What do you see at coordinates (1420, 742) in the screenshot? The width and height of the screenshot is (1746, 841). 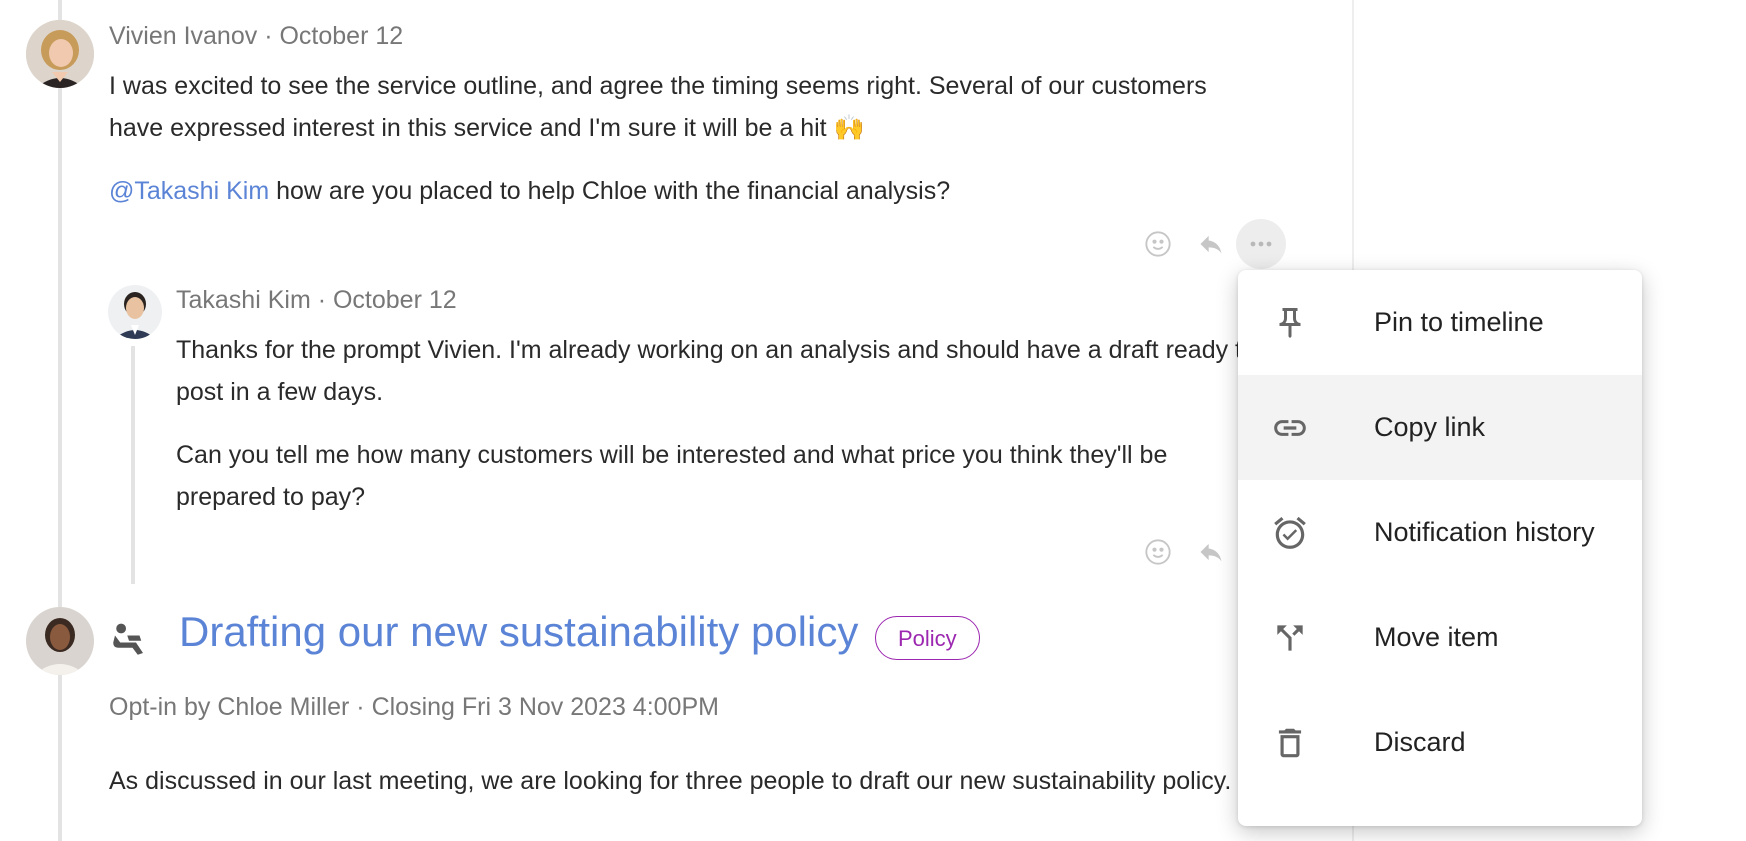 I see `menu-item-label: Discard` at bounding box center [1420, 742].